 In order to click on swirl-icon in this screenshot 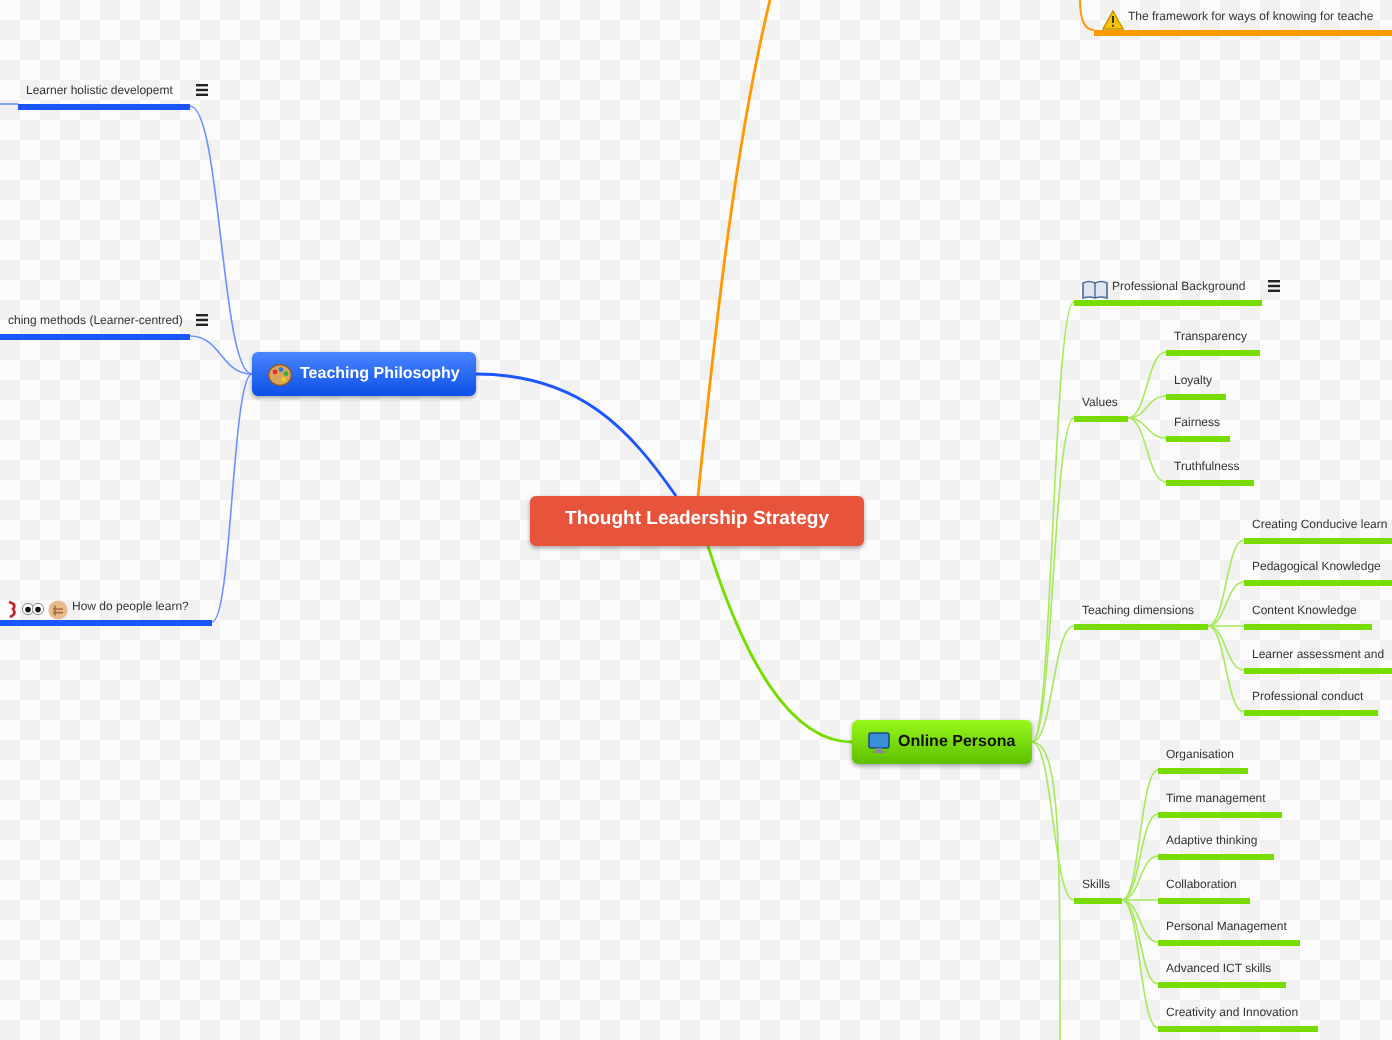, I will do `click(13, 609)`.